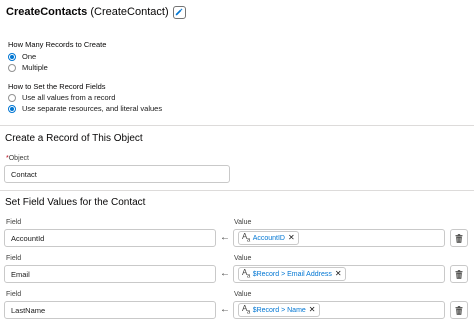 Image resolution: width=474 pixels, height=326 pixels. What do you see at coordinates (57, 44) in the screenshot?
I see `records-count-label: How Many Records to Create` at bounding box center [57, 44].